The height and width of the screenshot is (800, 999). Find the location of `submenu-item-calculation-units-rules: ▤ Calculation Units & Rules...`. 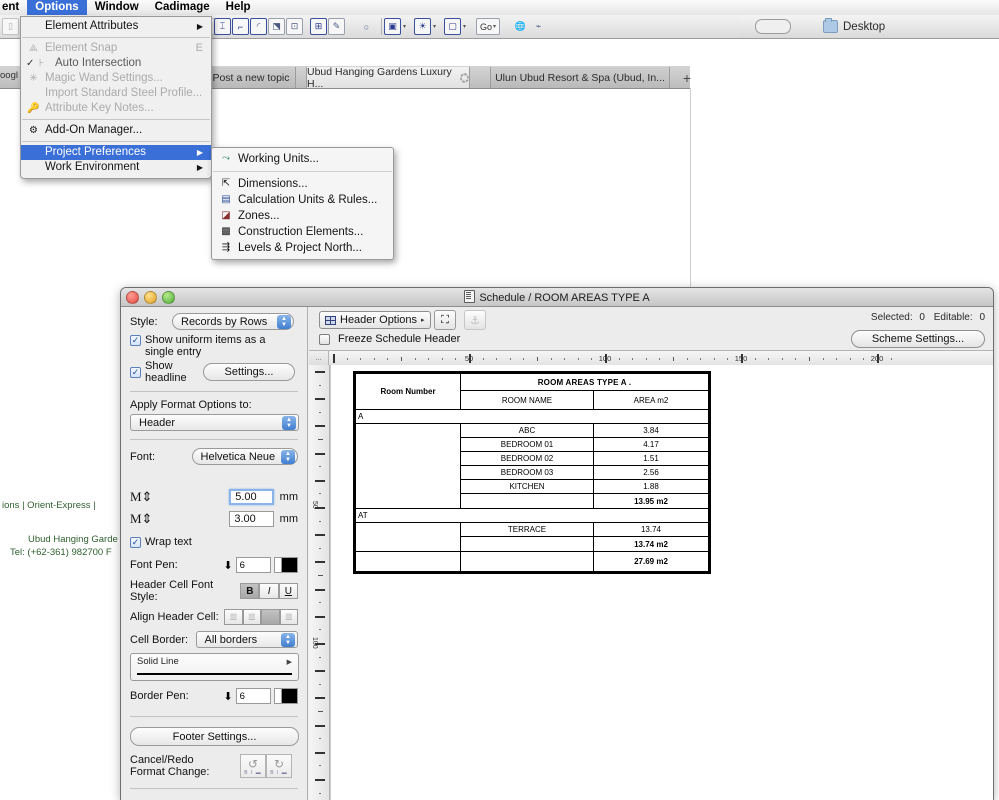

submenu-item-calculation-units-rules: ▤ Calculation Units & Rules... is located at coordinates (302, 200).